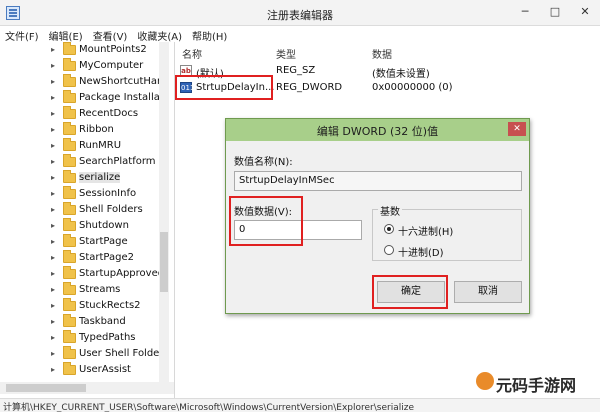 The height and width of the screenshot is (412, 600). Describe the element at coordinates (107, 337) in the screenshot. I see `tree-item-label: TypedPaths` at that location.